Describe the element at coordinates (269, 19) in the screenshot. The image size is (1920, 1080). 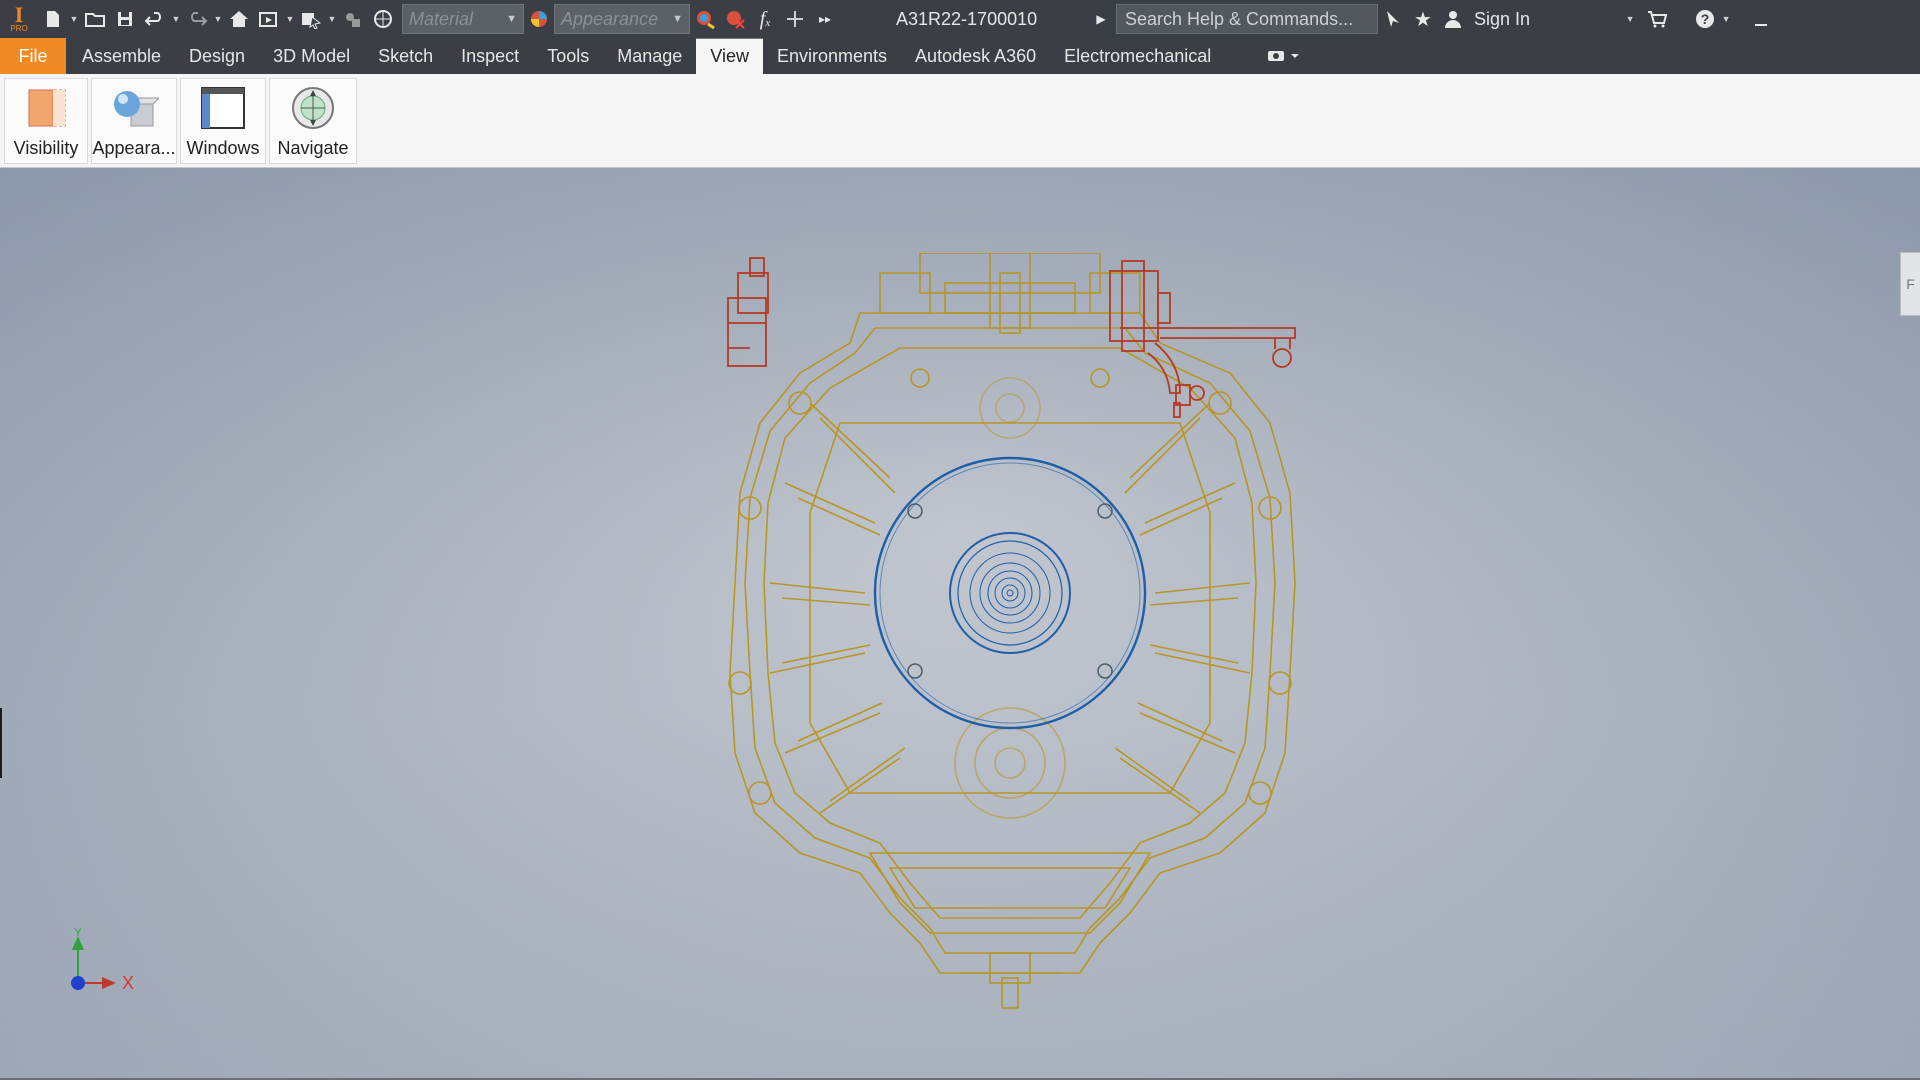
I see `update-icon` at that location.